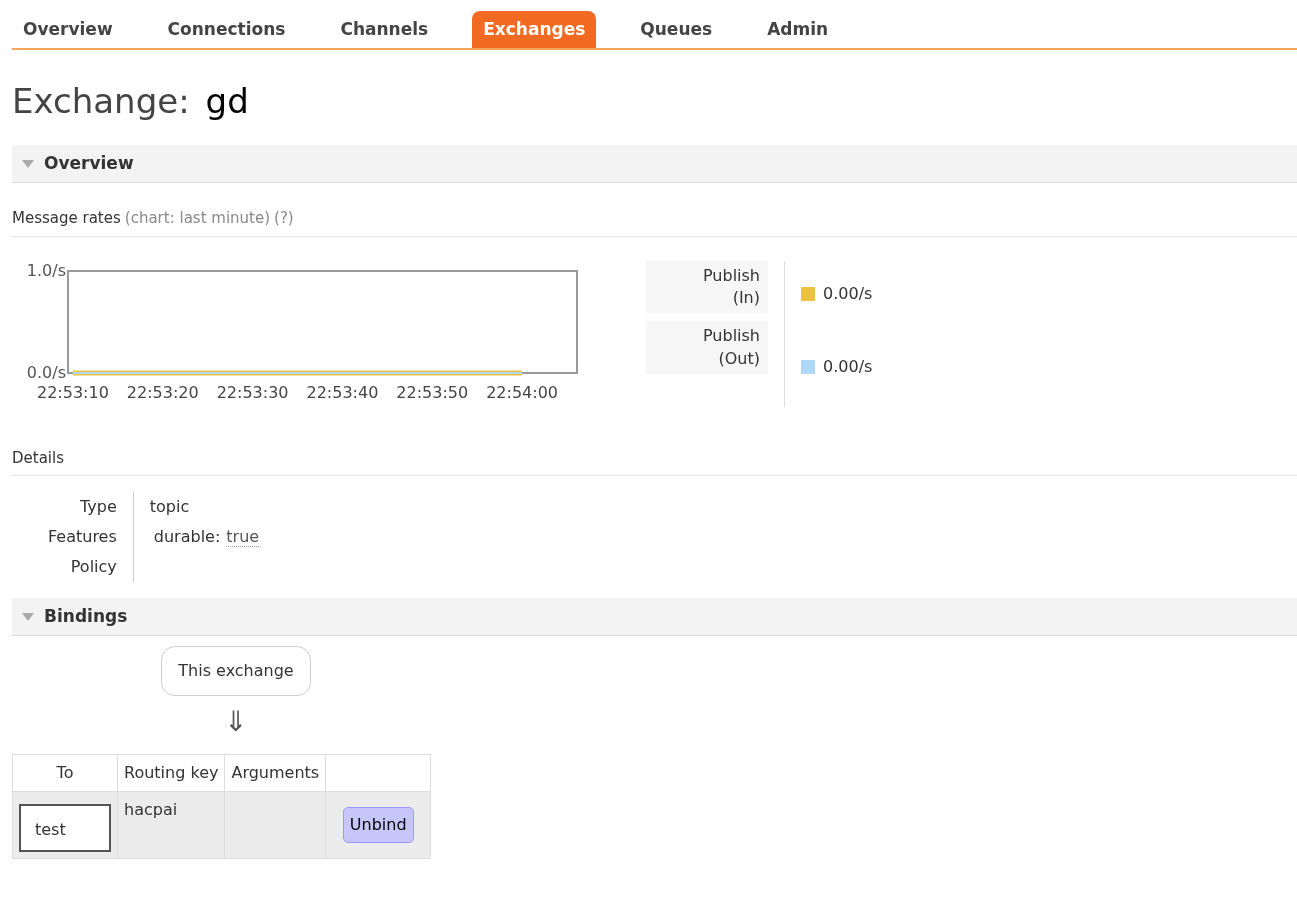 The width and height of the screenshot is (1297, 909). I want to click on x-tick-label: 22:53:40, so click(342, 392).